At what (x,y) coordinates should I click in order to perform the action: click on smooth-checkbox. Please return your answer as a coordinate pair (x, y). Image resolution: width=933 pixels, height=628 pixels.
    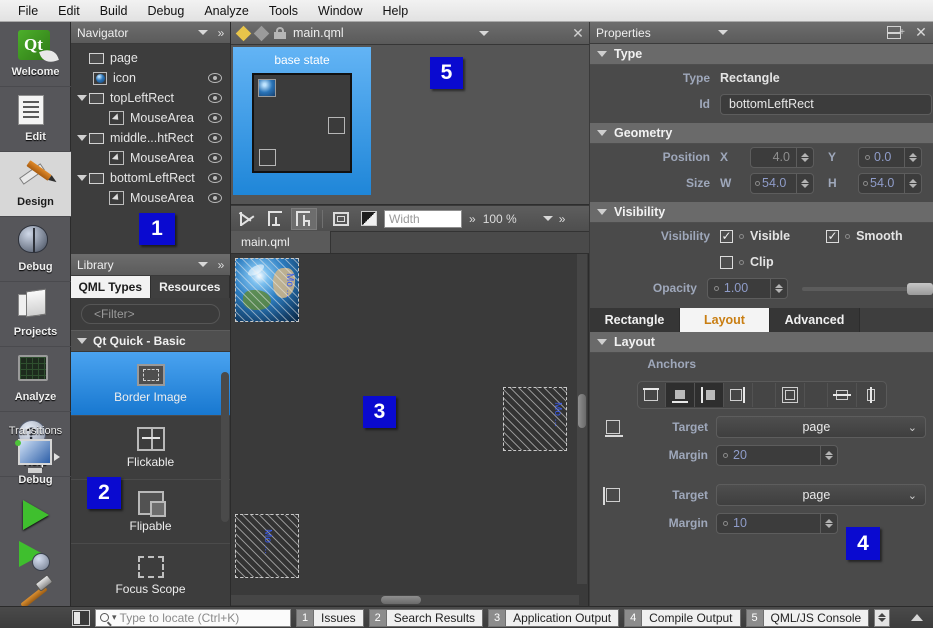
    Looking at the image, I should click on (833, 236).